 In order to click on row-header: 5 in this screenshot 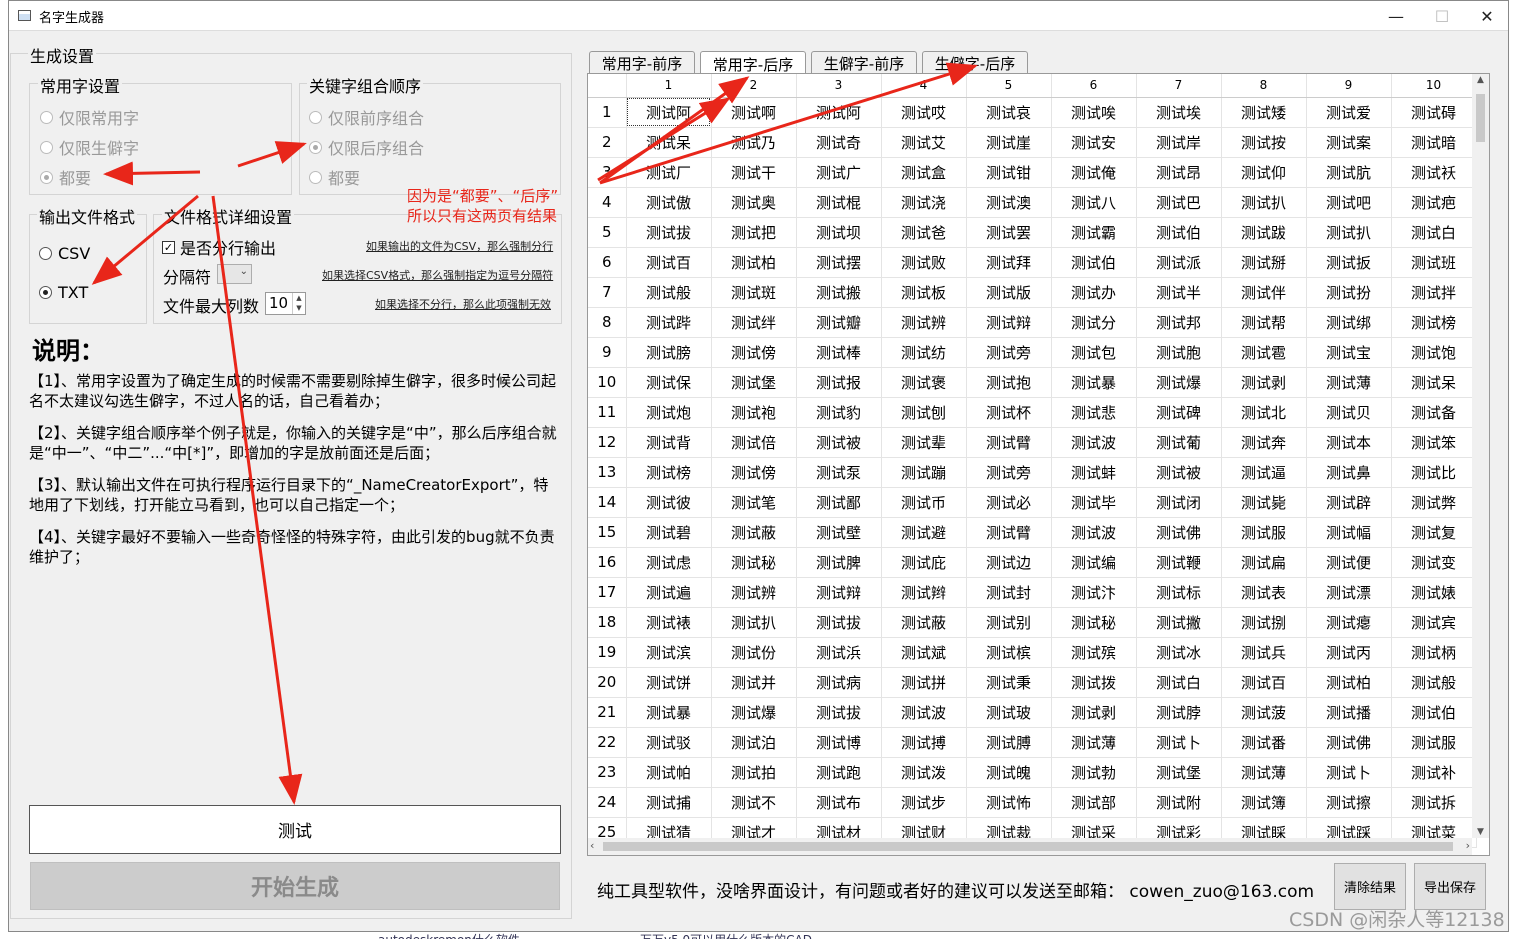, I will do `click(607, 232)`.